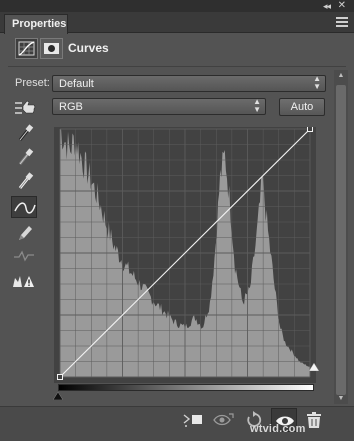 This screenshot has width=354, height=441. Describe the element at coordinates (341, 399) in the screenshot. I see `scroll-down-icon: ▼` at that location.